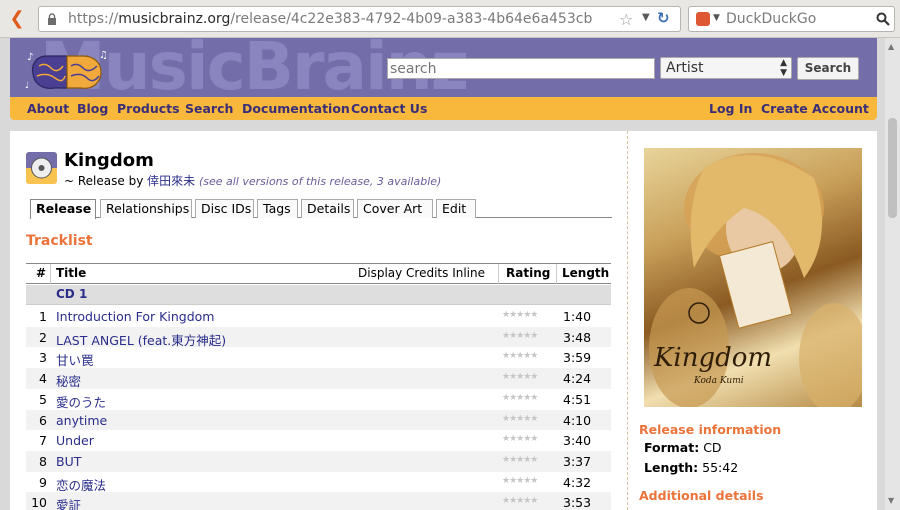 The image size is (900, 510). What do you see at coordinates (318, 482) in the screenshot?
I see `table-row: 9 恋の魔法 ★★★★★ 4:32` at bounding box center [318, 482].